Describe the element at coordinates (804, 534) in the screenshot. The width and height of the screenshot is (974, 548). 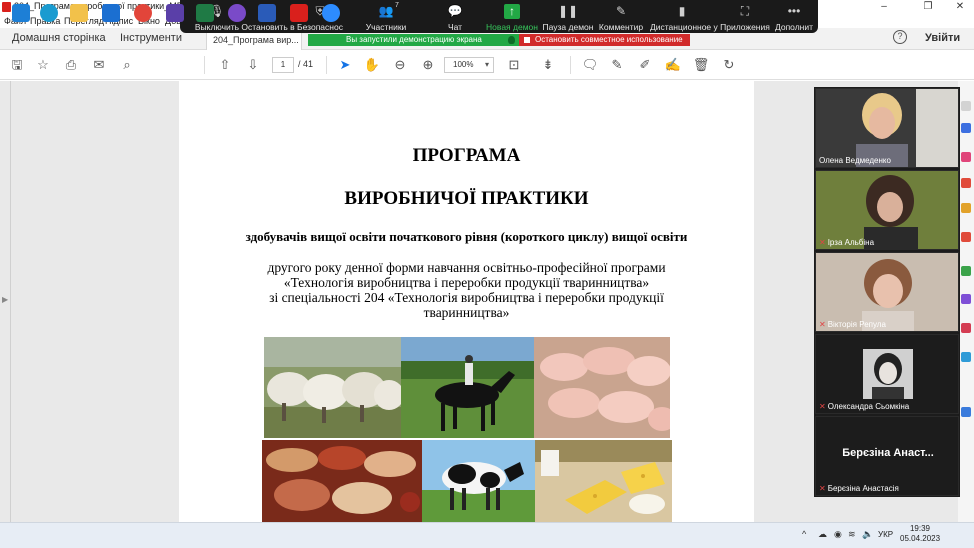
I see `tray-overflow-icon: ^` at that location.